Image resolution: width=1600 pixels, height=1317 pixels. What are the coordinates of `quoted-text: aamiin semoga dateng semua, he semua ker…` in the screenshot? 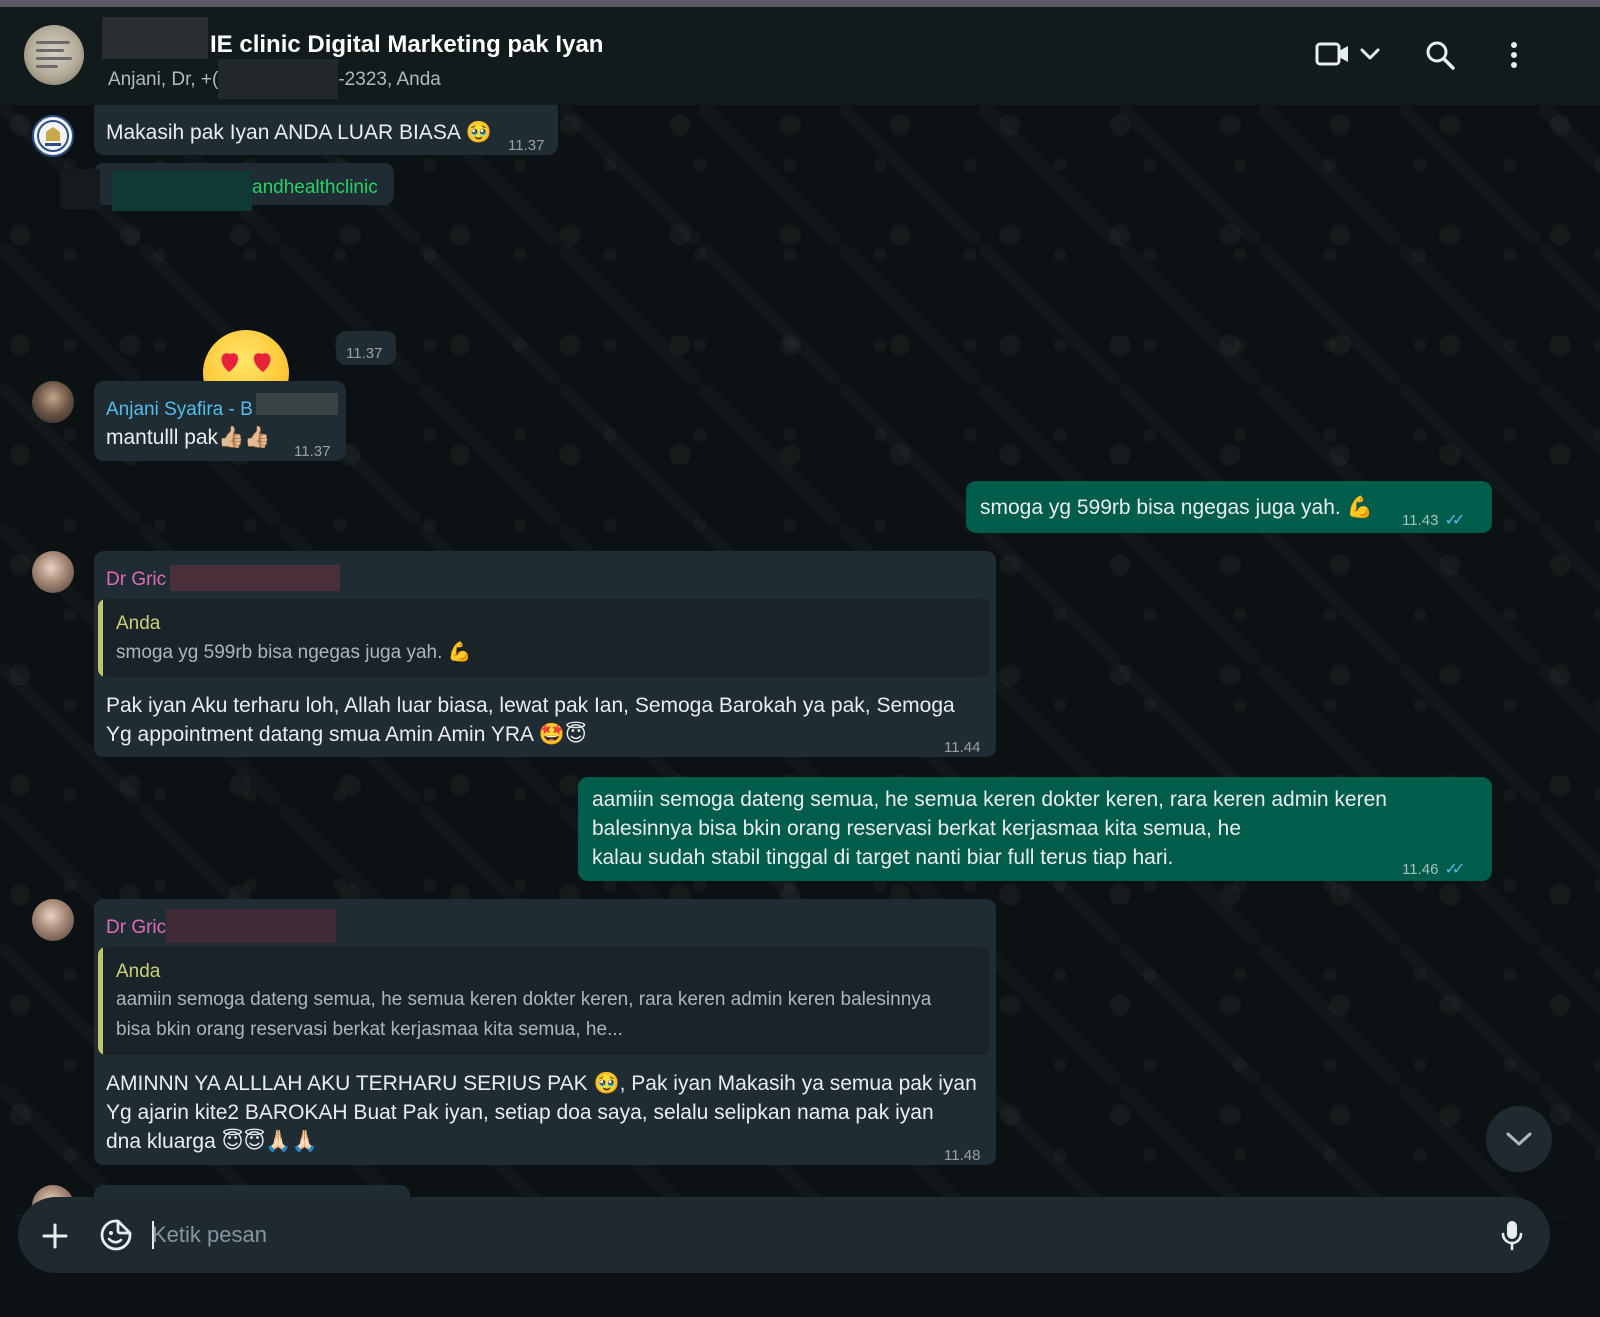 It's located at (524, 1014).